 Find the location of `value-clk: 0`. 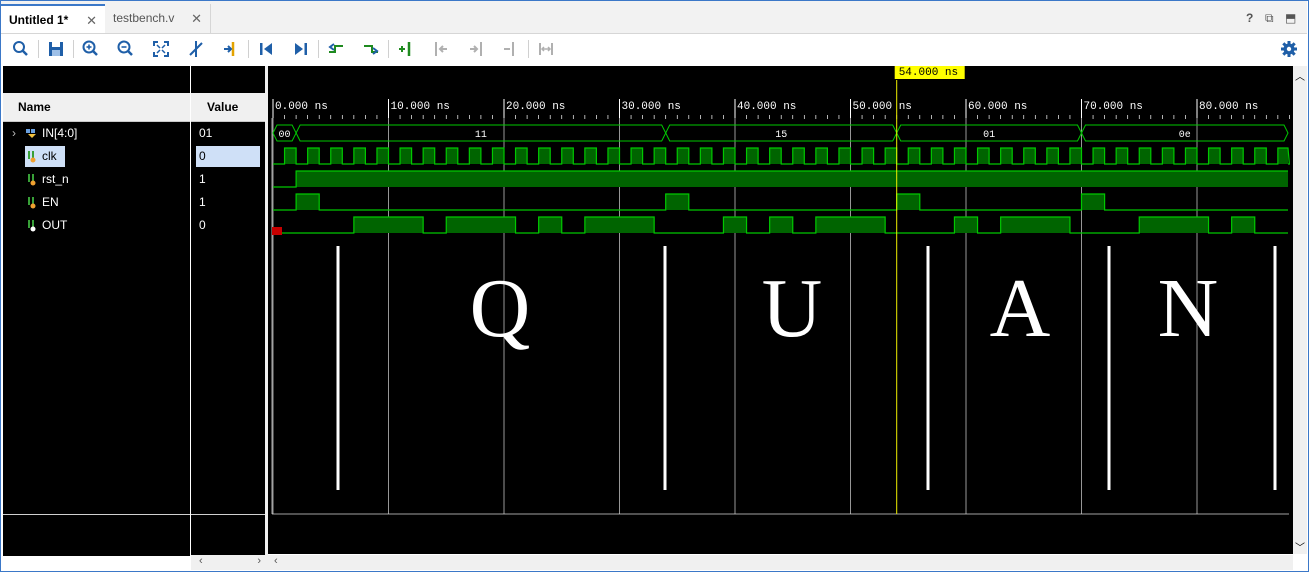

value-clk: 0 is located at coordinates (228, 156).